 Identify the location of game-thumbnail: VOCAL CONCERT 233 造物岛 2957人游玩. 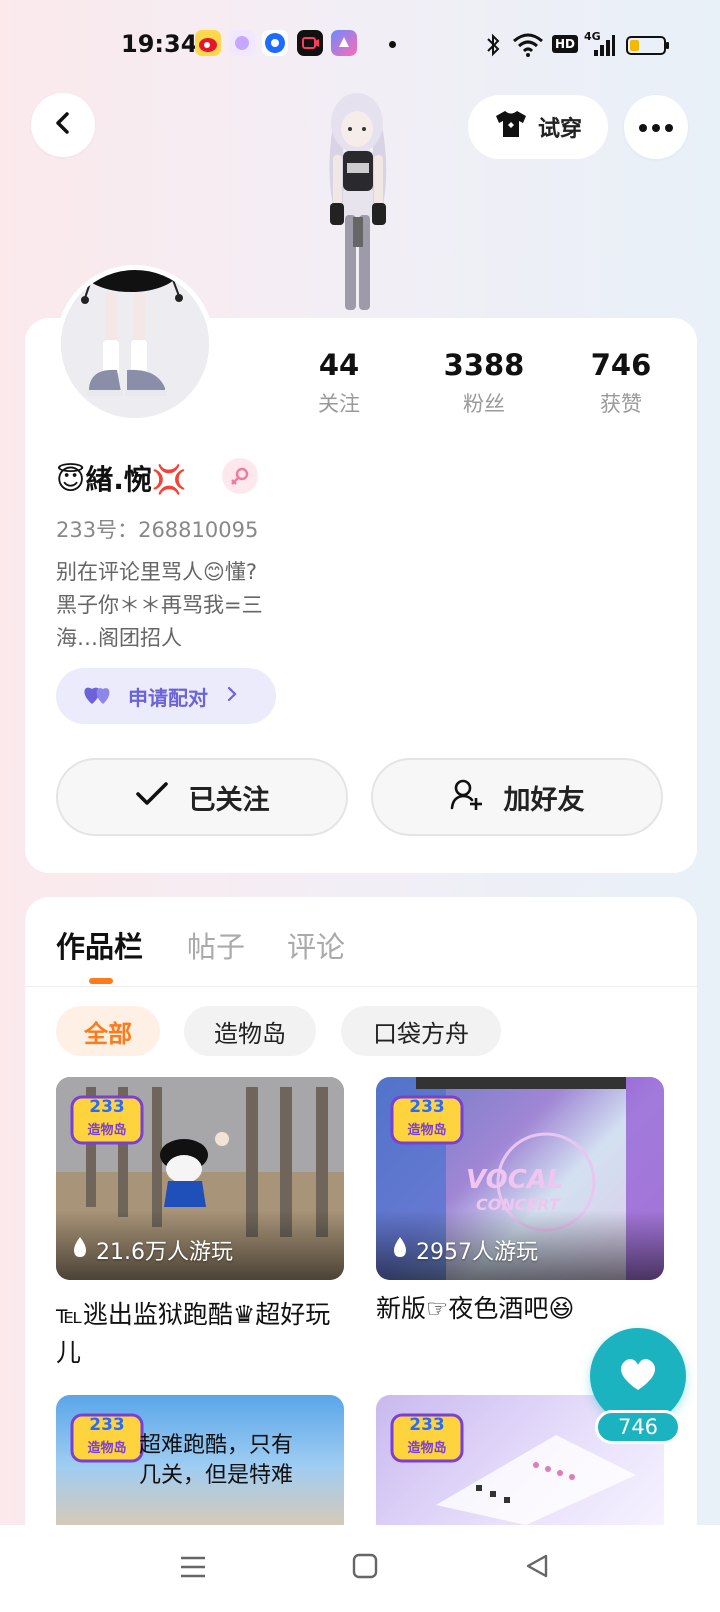
(520, 1178).